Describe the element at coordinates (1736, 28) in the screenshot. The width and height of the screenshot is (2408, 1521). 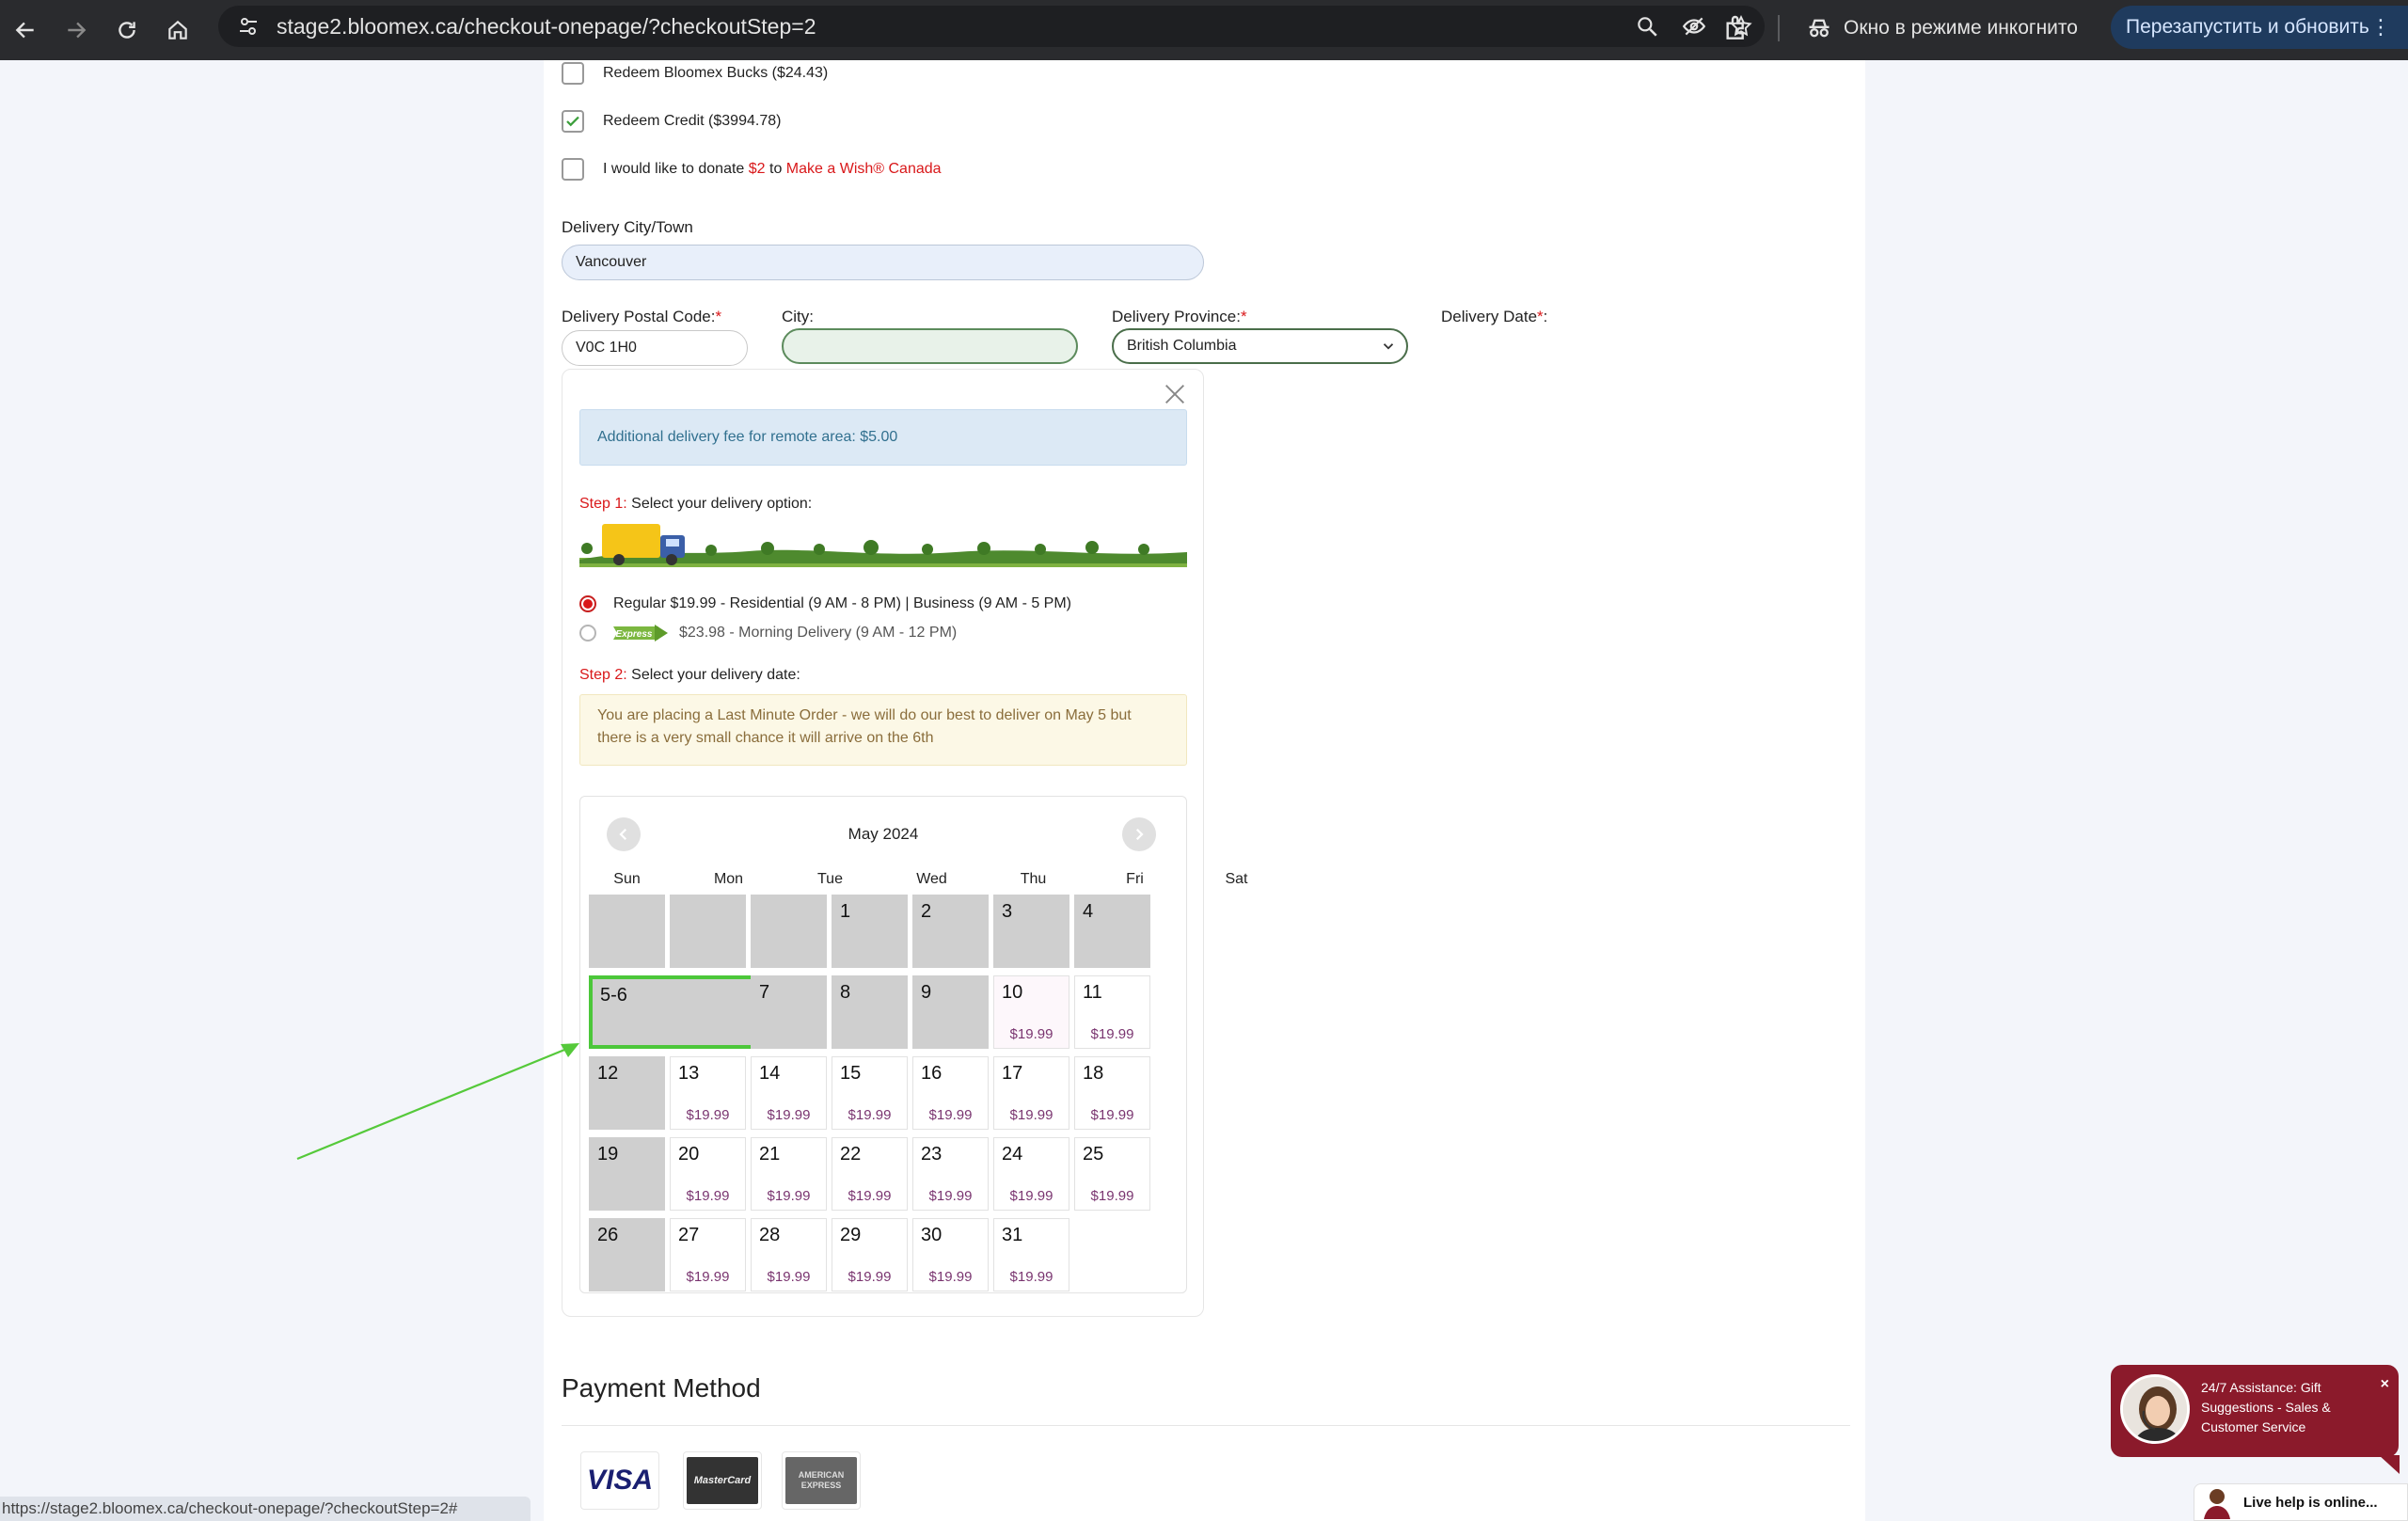
I see `extensions-icon` at that location.